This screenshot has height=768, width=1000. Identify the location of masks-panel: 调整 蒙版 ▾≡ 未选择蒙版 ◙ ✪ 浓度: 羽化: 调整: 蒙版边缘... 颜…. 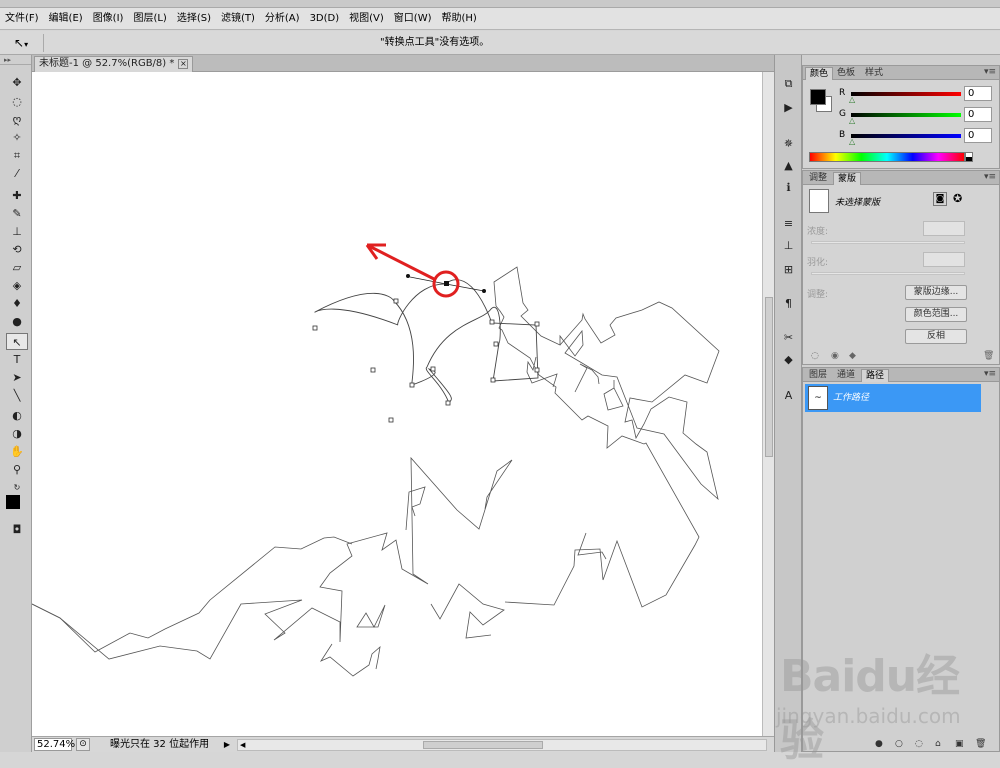
(901, 267).